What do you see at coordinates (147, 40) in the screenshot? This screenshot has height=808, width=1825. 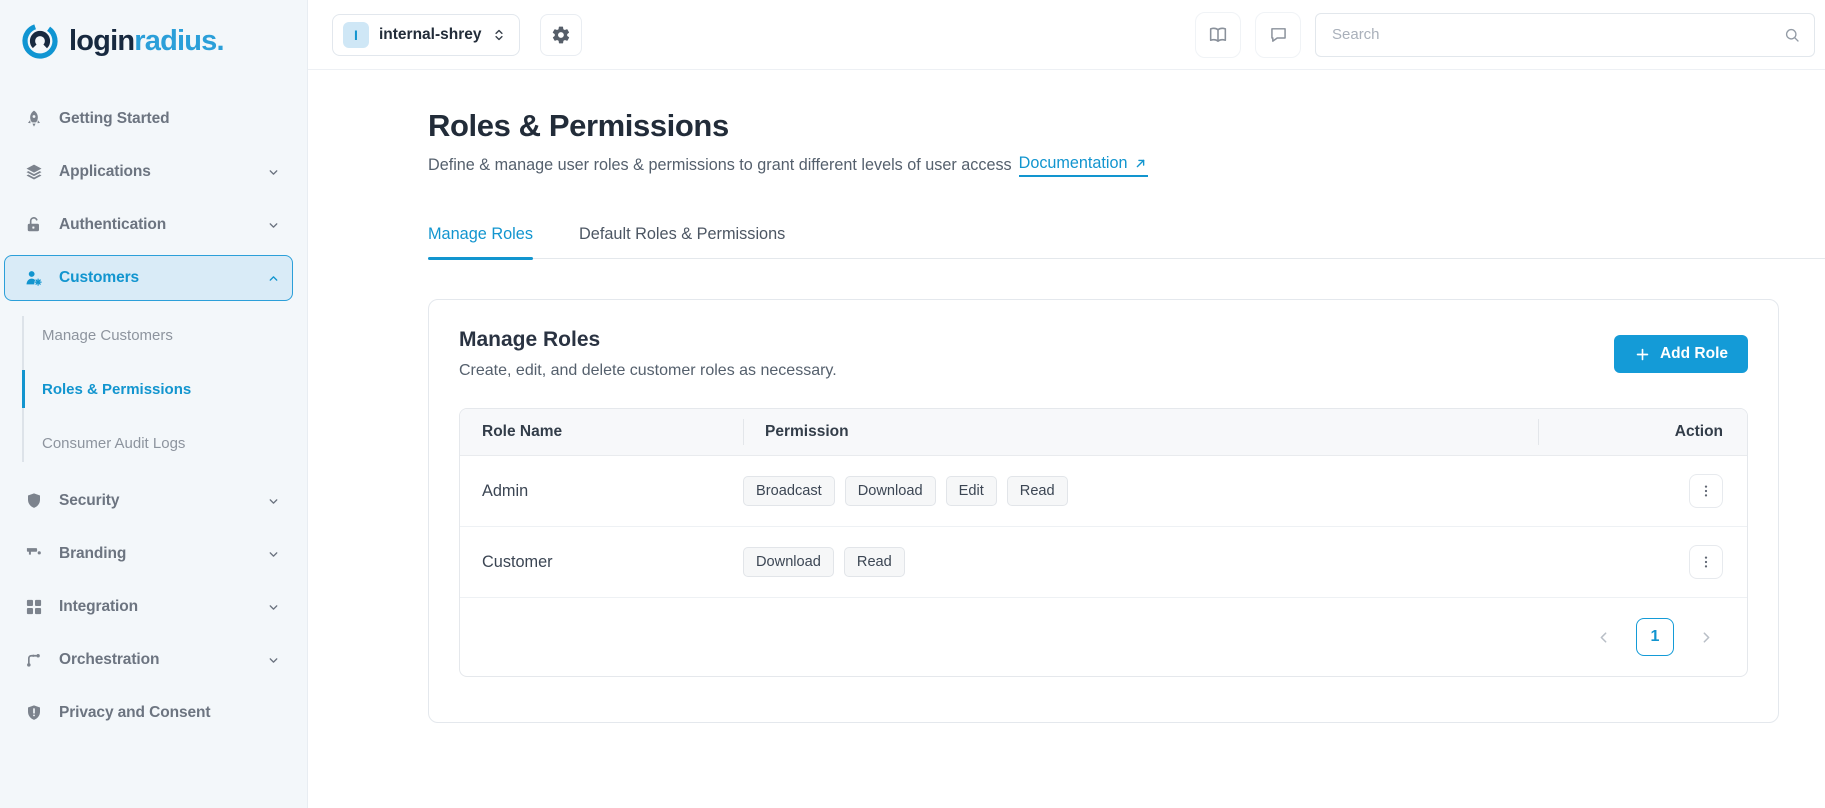 I see `loginradius-logo-text: loginradius.` at bounding box center [147, 40].